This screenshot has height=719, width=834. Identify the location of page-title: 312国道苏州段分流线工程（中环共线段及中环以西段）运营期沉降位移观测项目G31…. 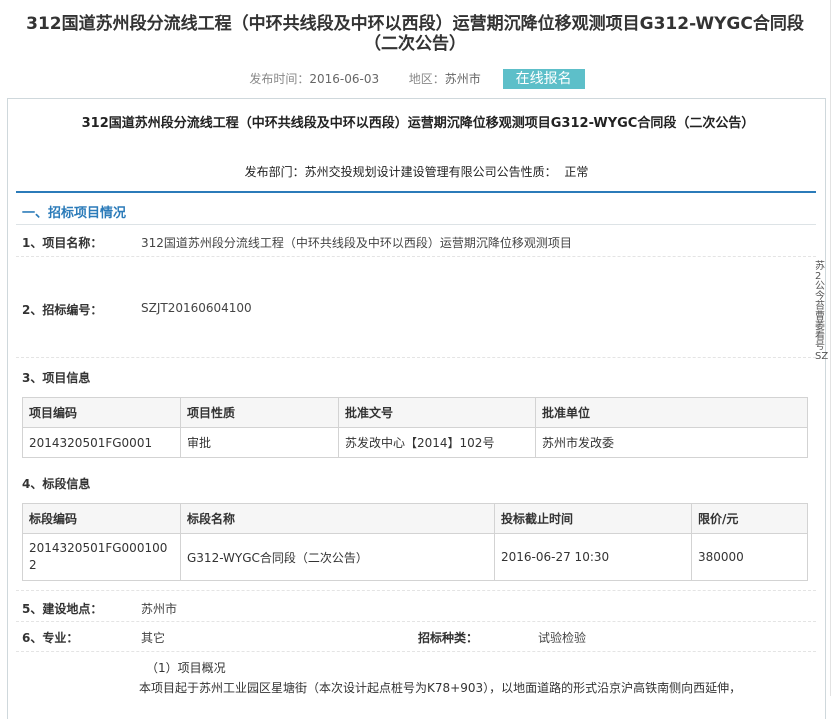
(415, 34).